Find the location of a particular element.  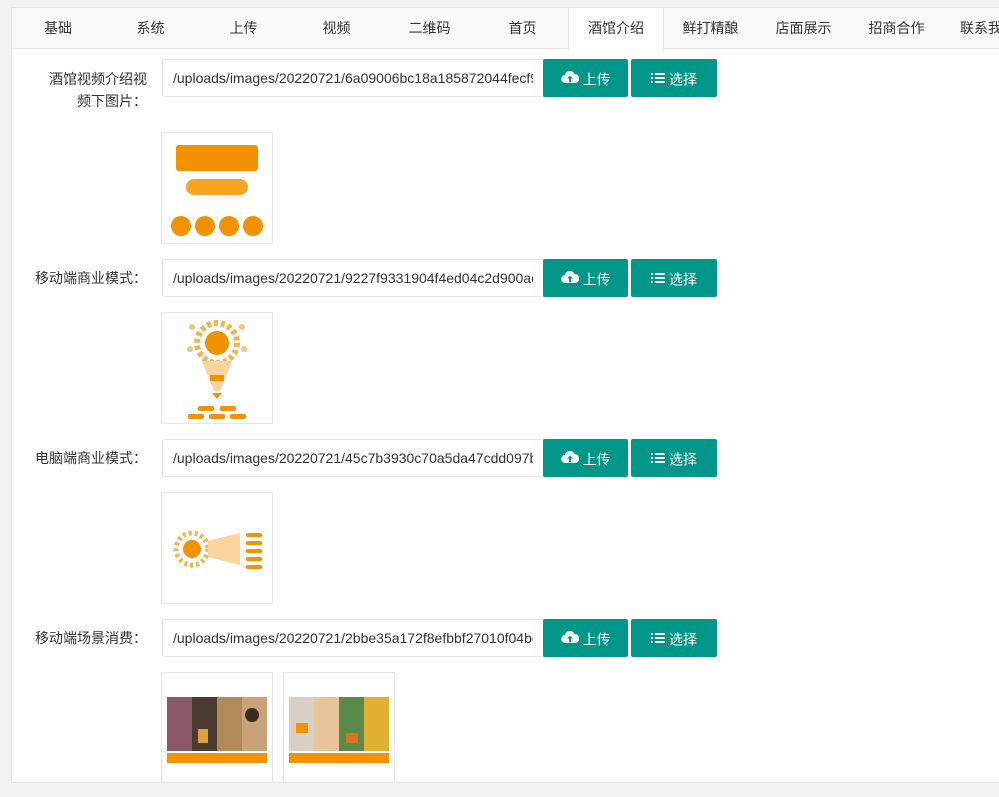

field-label-line: 移动端商业模式： is located at coordinates (91, 278).